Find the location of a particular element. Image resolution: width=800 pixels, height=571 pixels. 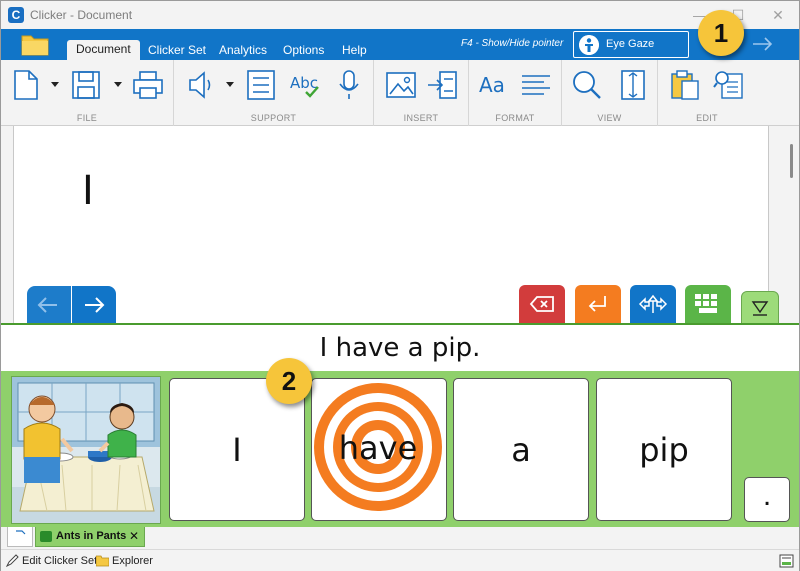

ribbon-group-support: Abc SUPPORT is located at coordinates (274, 93).